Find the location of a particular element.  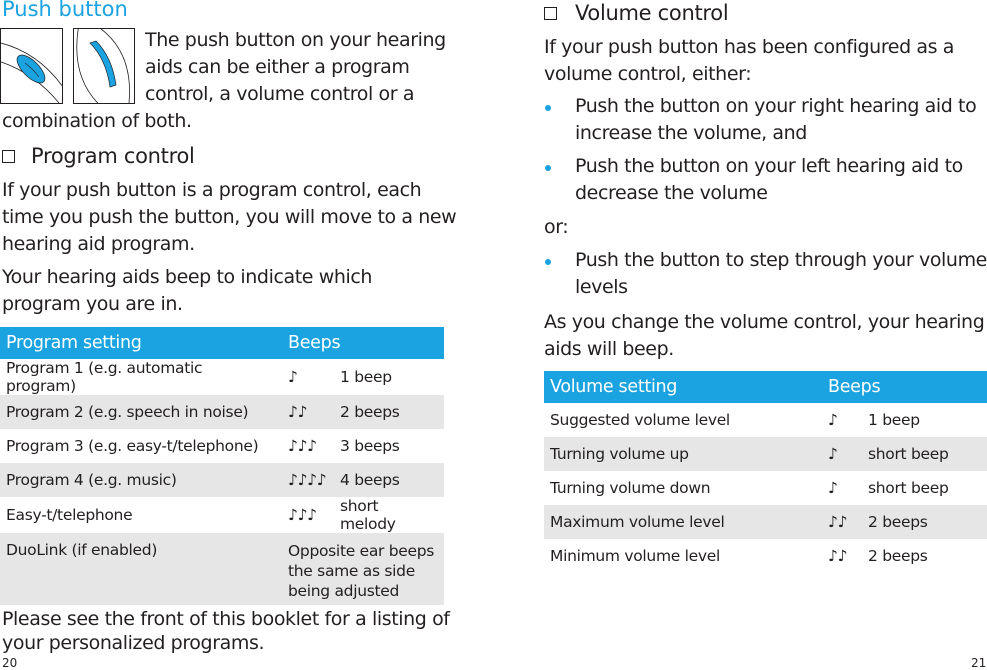

hearing-aid-illustration-volume is located at coordinates (104, 66).